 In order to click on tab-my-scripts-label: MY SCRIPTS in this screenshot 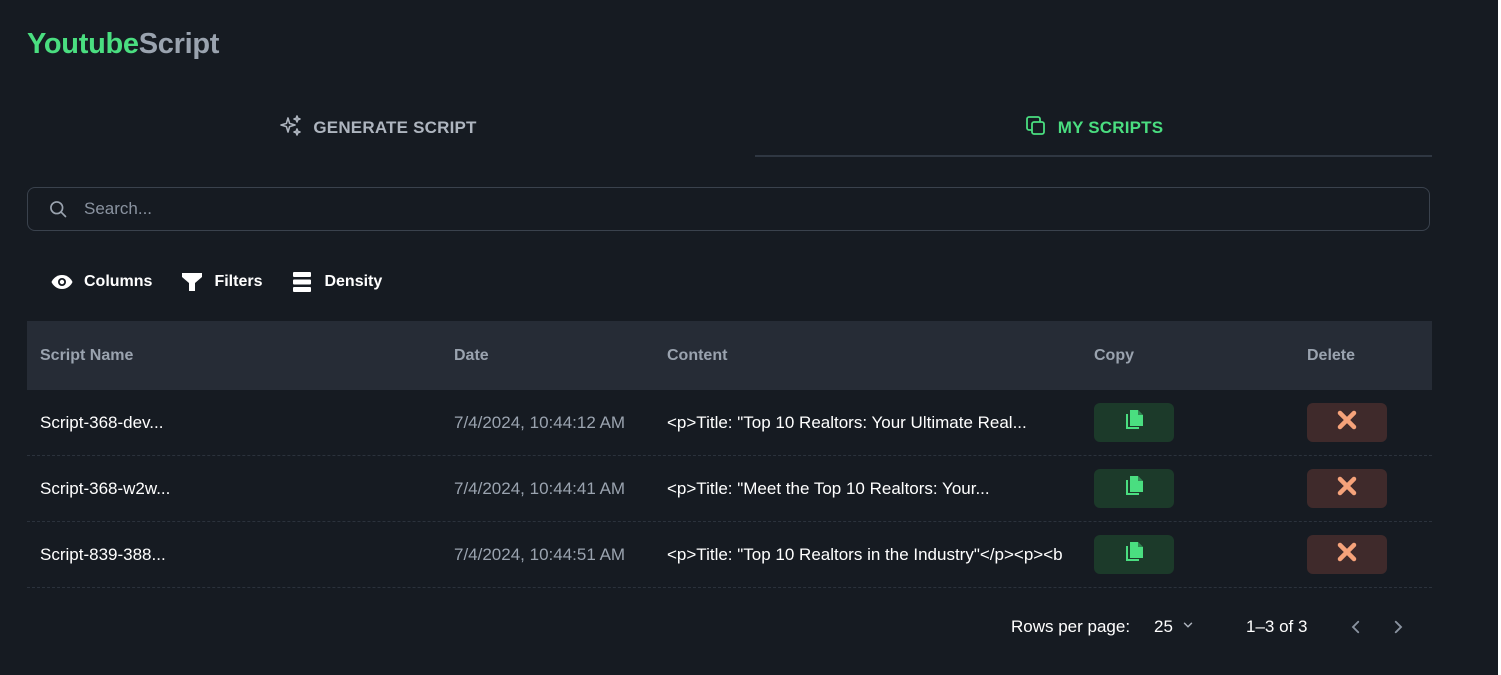, I will do `click(1110, 127)`.